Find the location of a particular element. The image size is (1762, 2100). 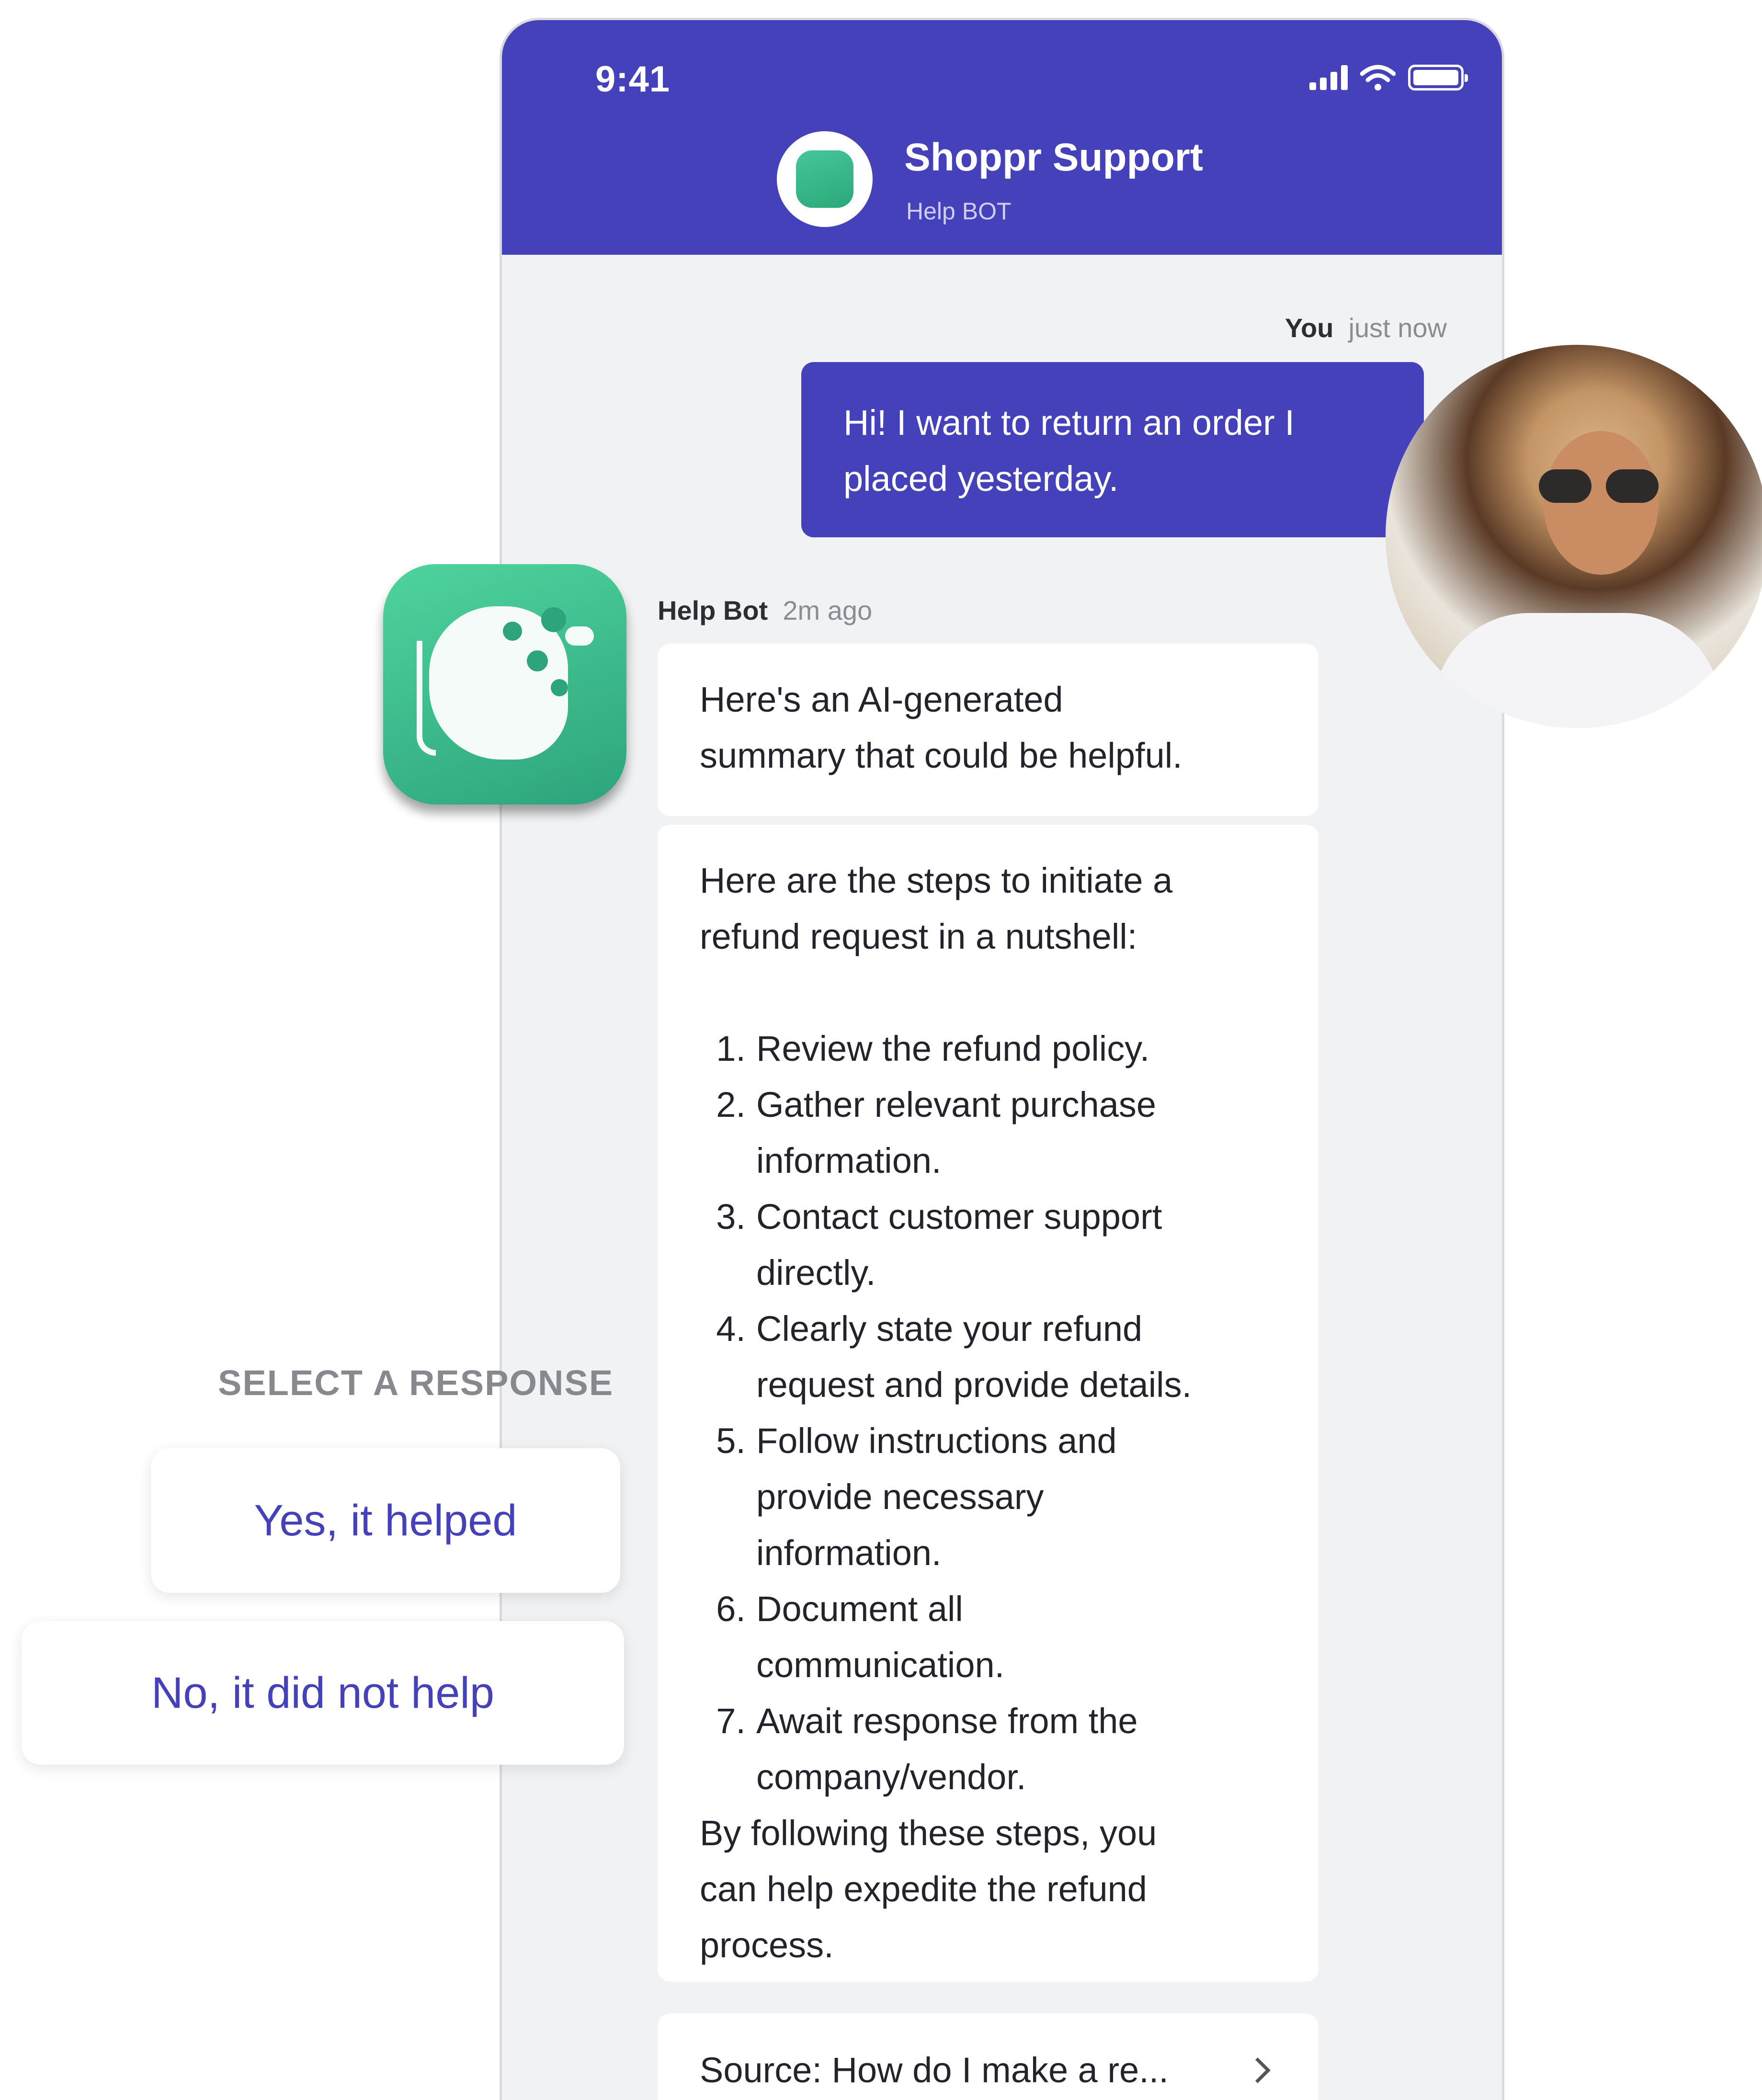

user-message-line: placed yesterday. is located at coordinates (981, 479).